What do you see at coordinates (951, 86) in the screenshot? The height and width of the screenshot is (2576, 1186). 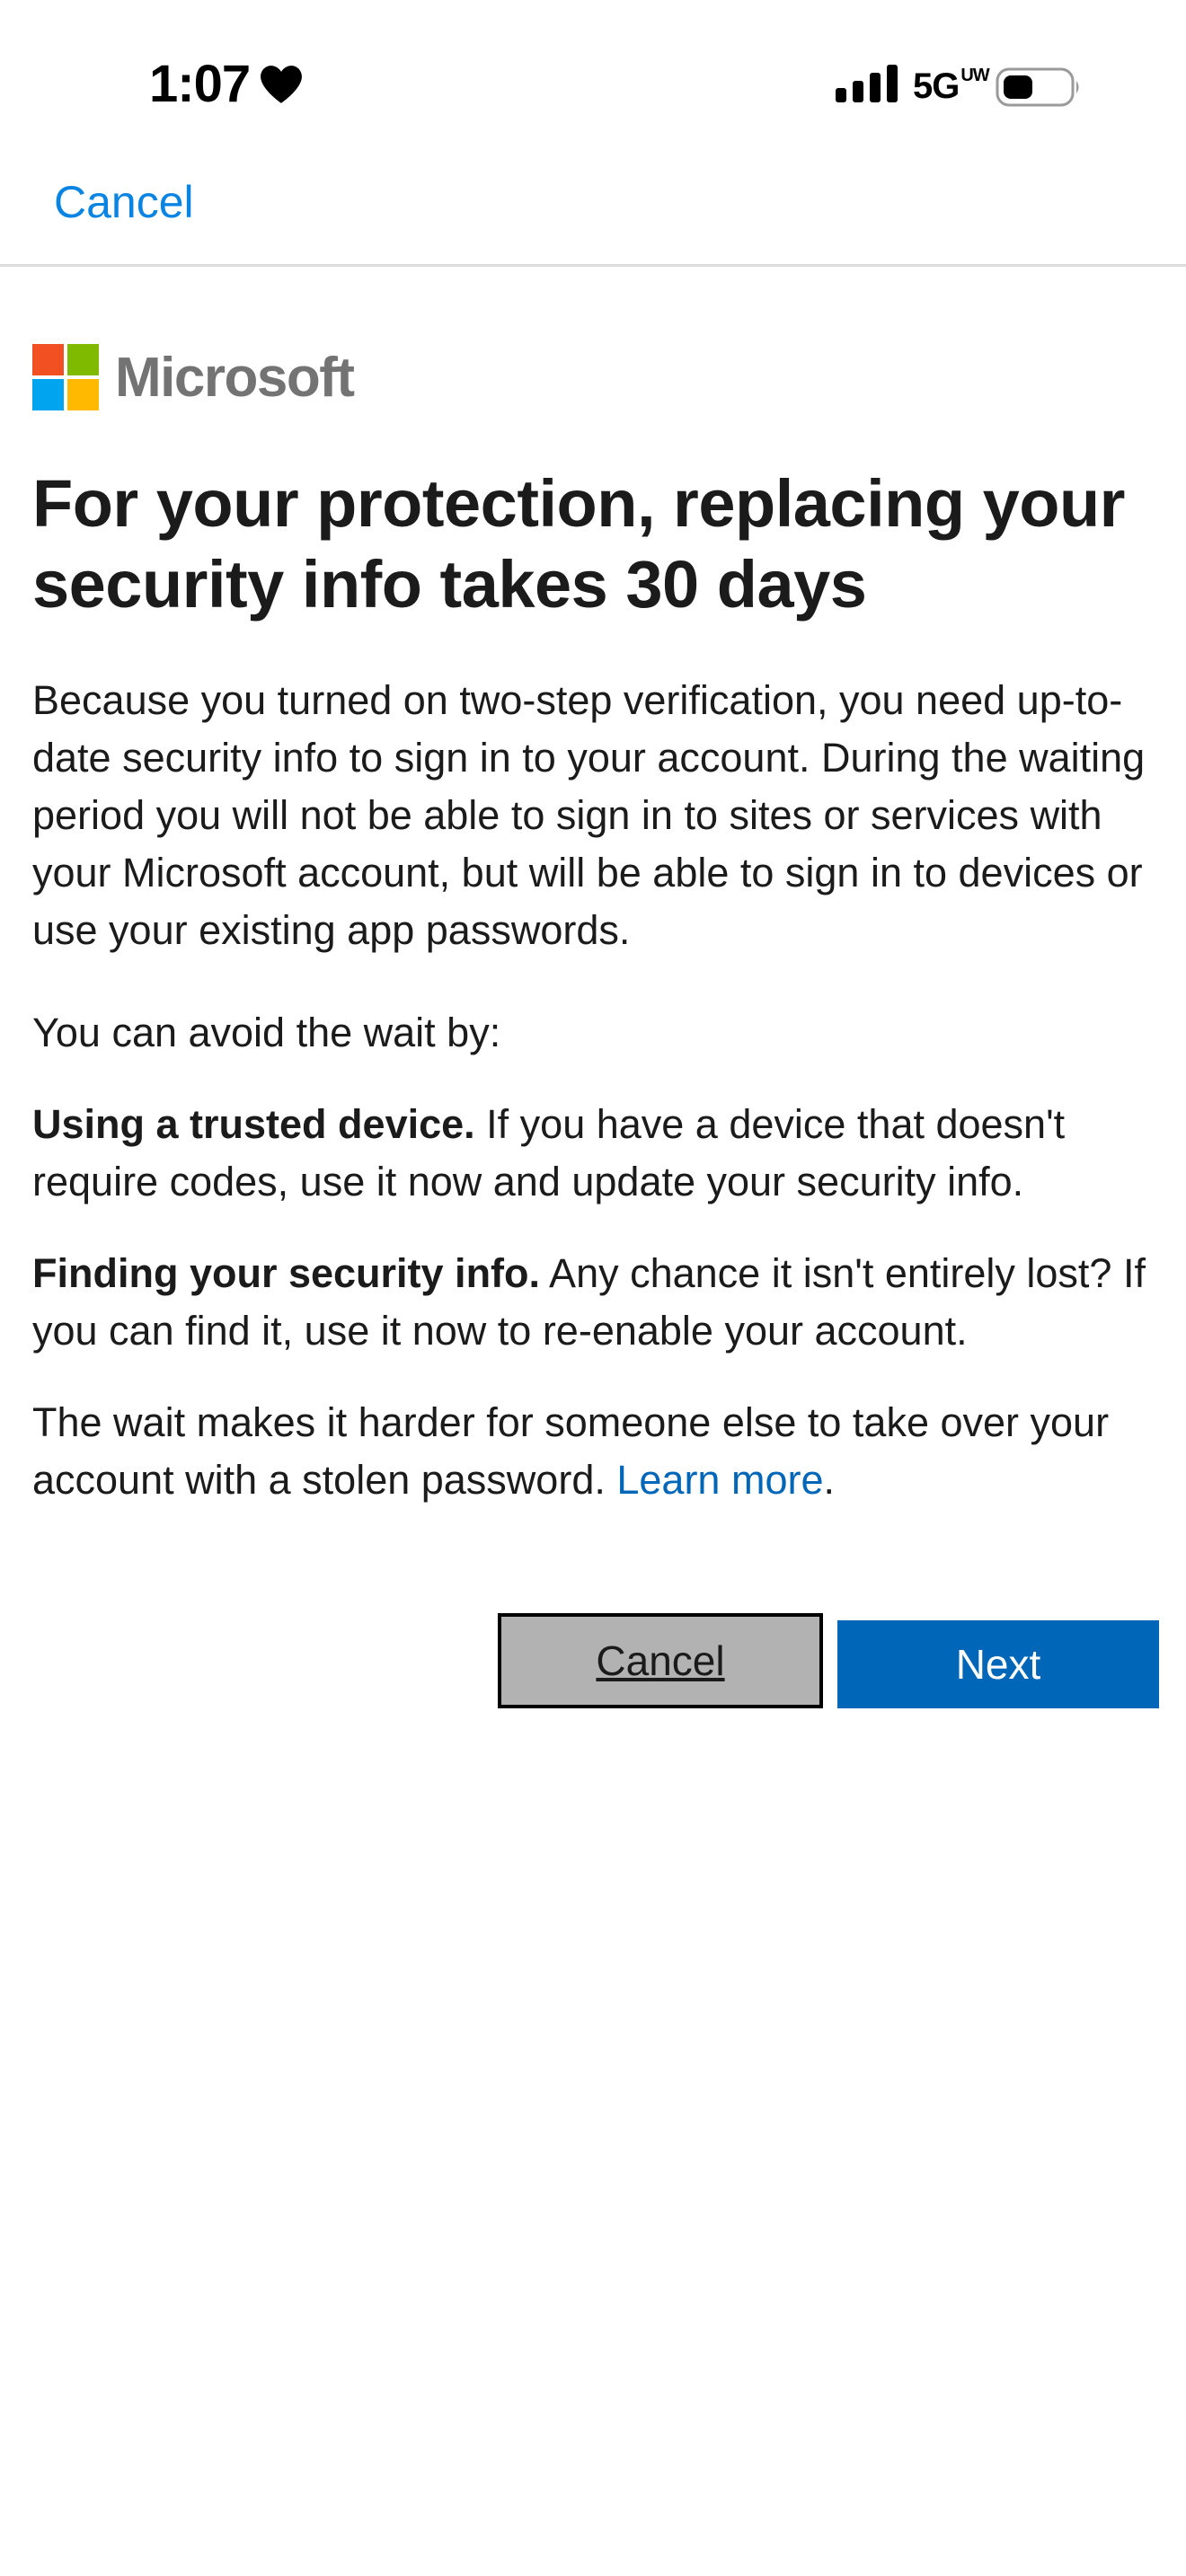 I see `network-type: 5G UW` at bounding box center [951, 86].